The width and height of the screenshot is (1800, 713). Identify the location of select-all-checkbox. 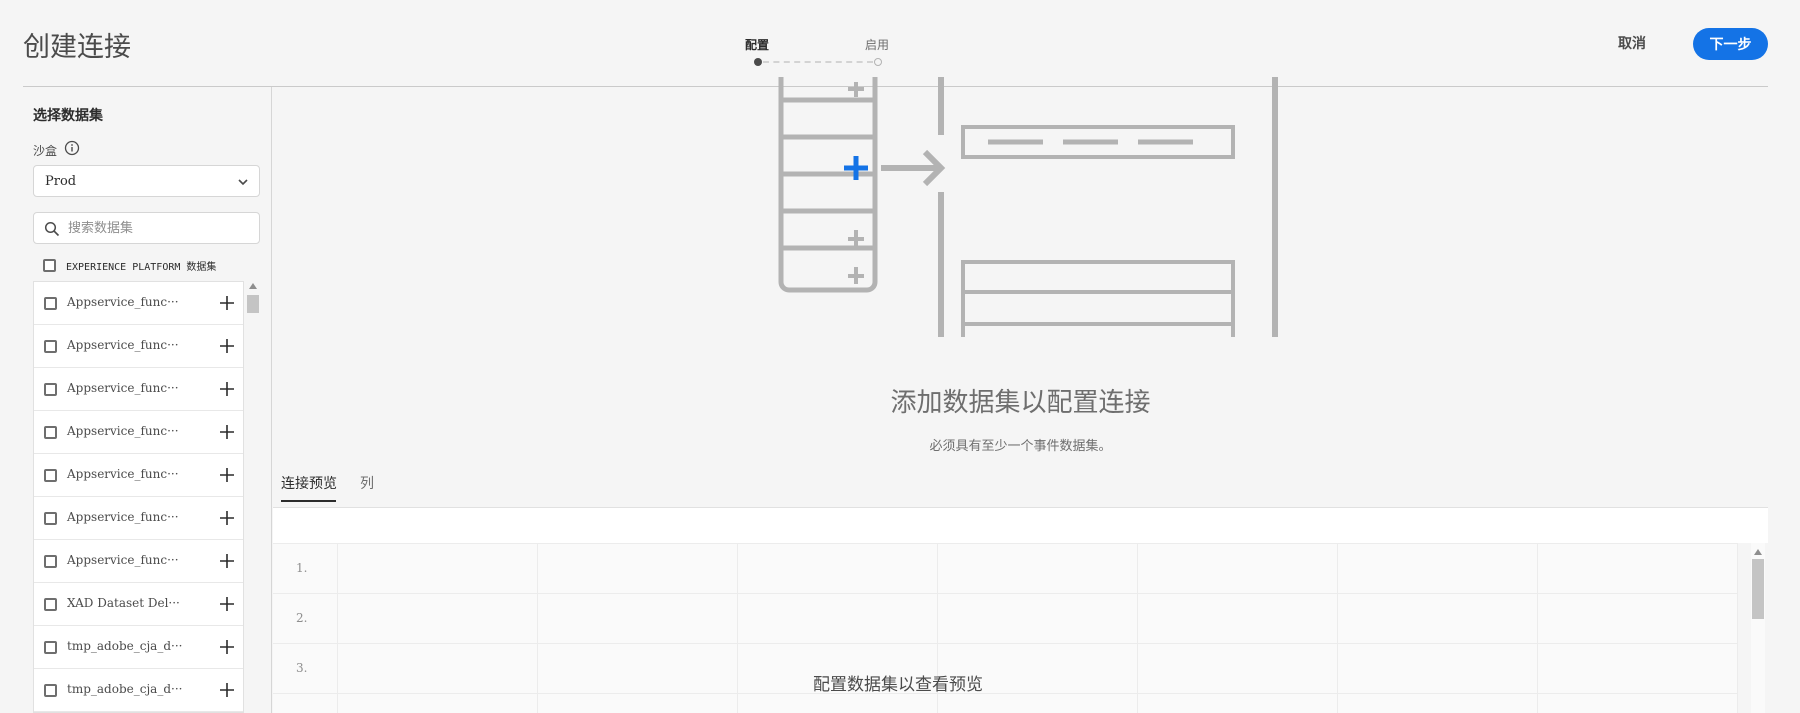
(49, 265).